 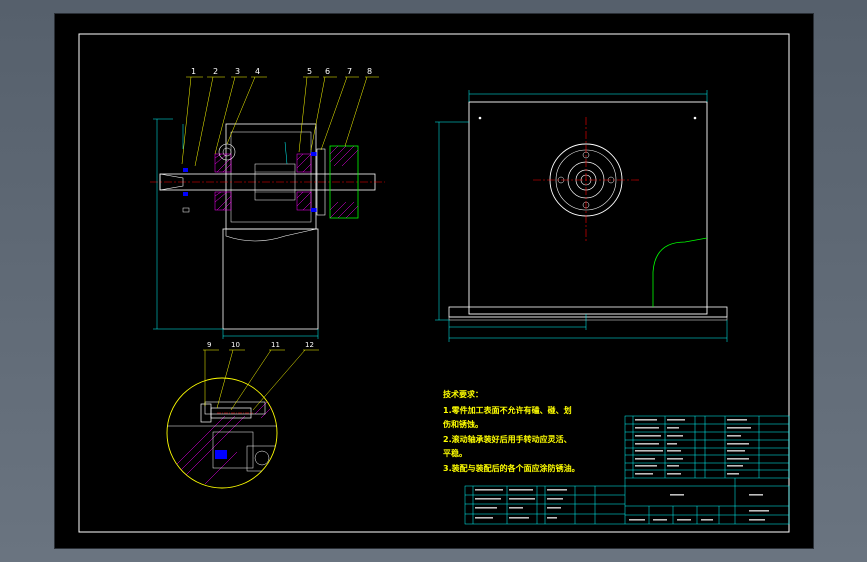 What do you see at coordinates (261, 380) in the screenshot?
I see `detail-leaders` at bounding box center [261, 380].